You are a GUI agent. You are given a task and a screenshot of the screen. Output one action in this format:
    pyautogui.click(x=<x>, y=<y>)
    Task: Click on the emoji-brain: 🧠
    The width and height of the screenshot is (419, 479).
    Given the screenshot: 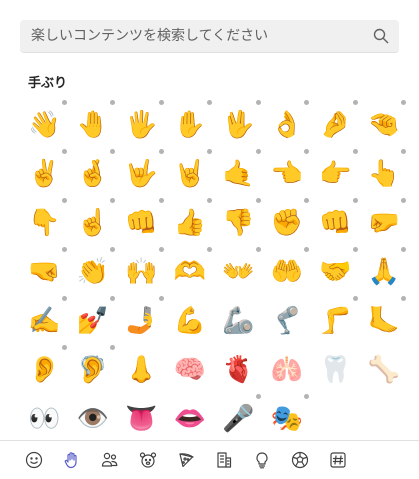 What is the action you would take?
    pyautogui.click(x=190, y=369)
    